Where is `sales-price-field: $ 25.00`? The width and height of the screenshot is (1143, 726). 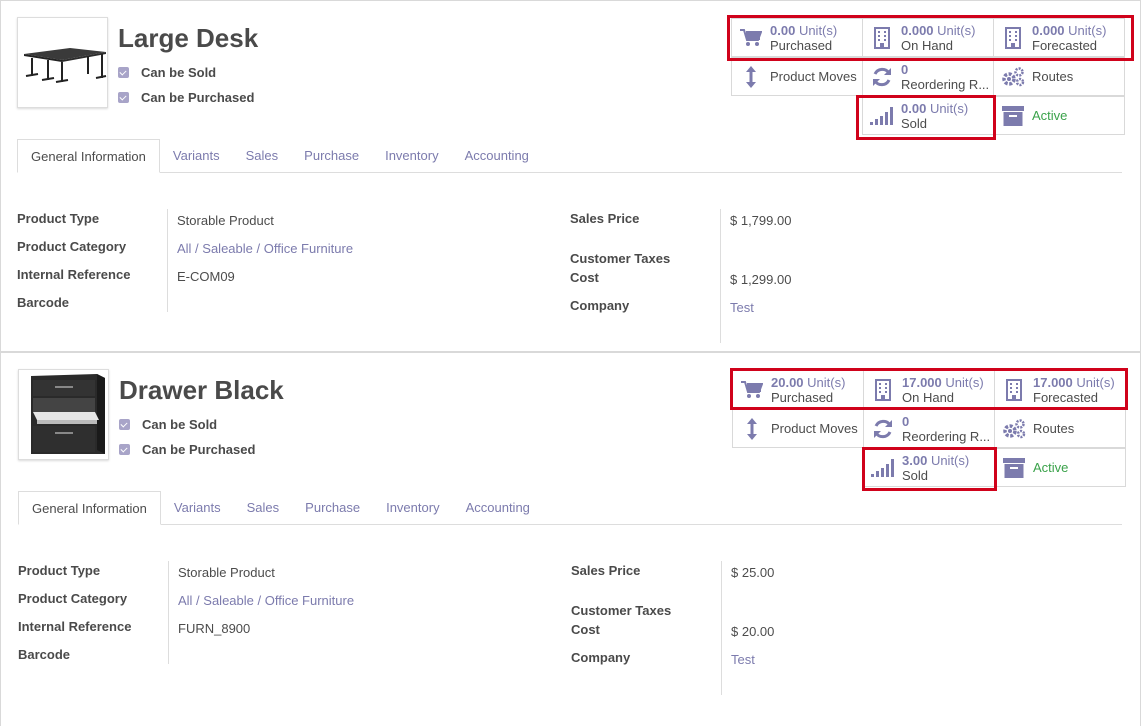
sales-price-field: $ 25.00 is located at coordinates (752, 572).